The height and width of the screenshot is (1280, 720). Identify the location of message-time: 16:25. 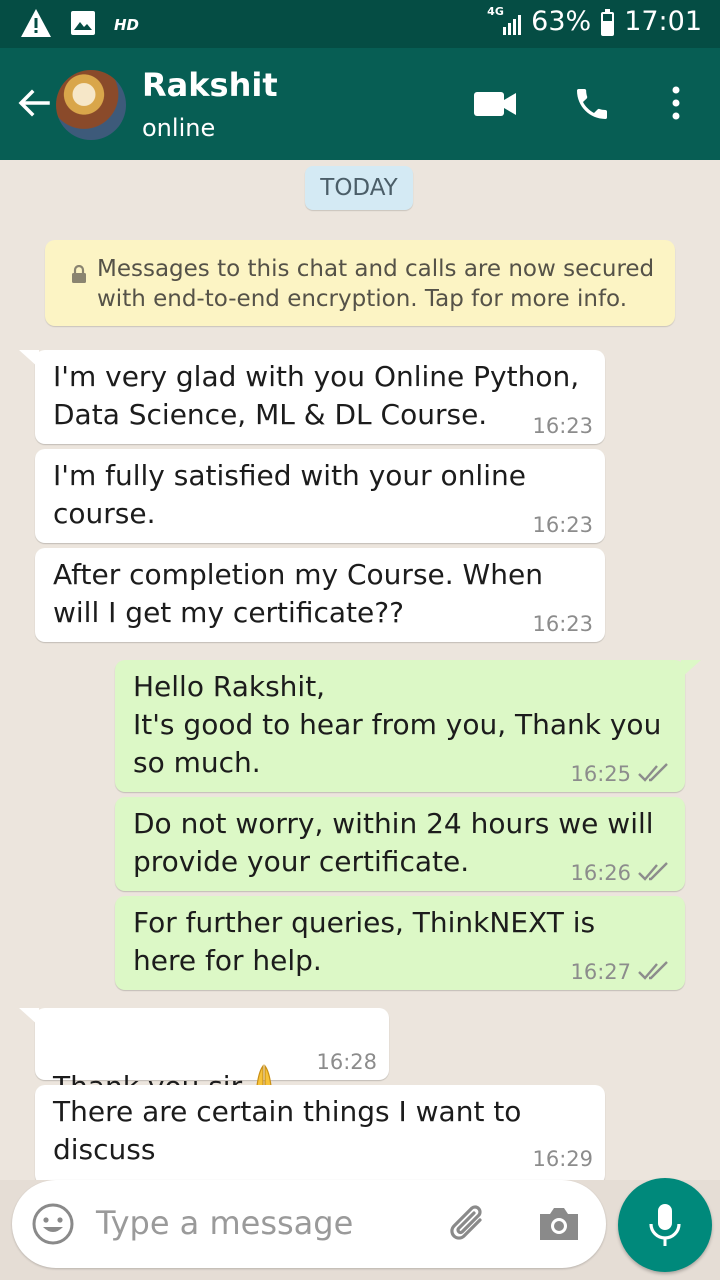
(600, 774).